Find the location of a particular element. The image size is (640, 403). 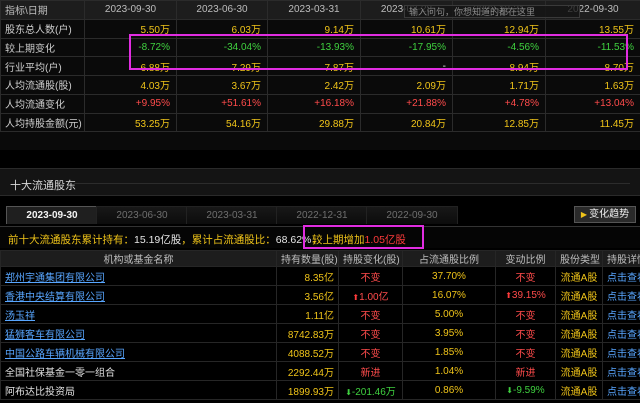

summary-cell: 20.84万 is located at coordinates (406, 122).